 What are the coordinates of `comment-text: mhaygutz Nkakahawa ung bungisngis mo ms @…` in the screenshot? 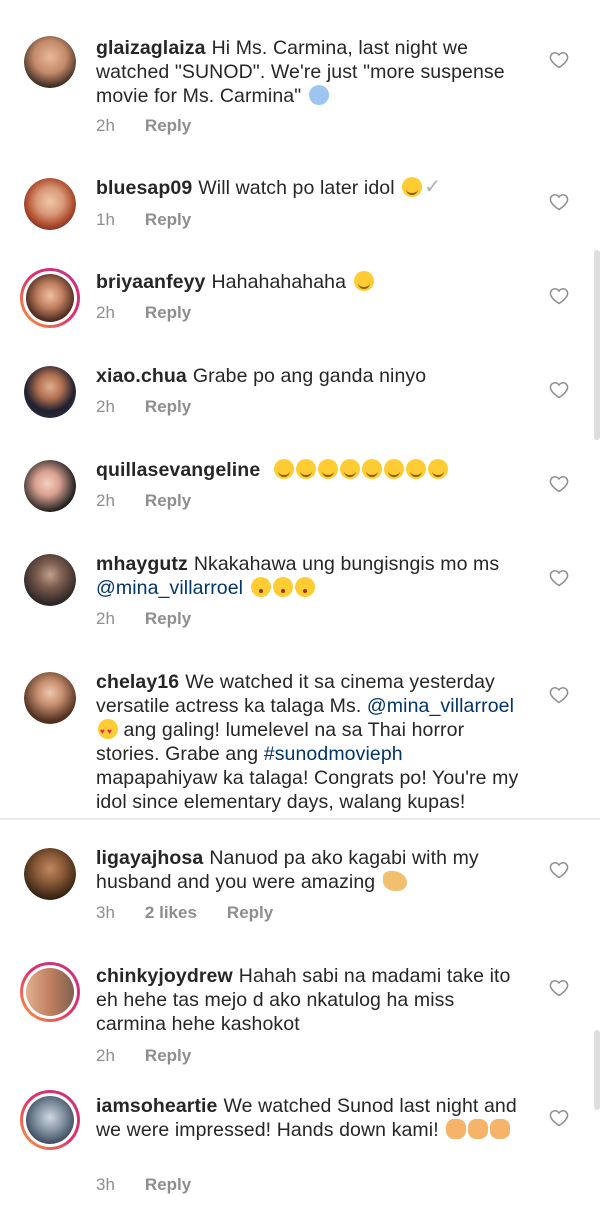 It's located at (298, 576).